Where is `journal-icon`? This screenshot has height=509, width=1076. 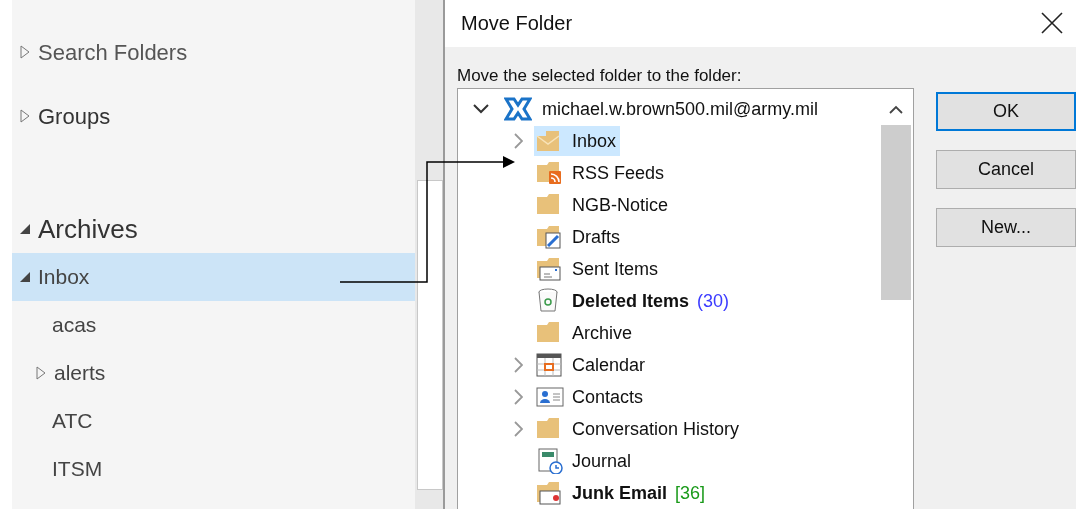 journal-icon is located at coordinates (550, 461).